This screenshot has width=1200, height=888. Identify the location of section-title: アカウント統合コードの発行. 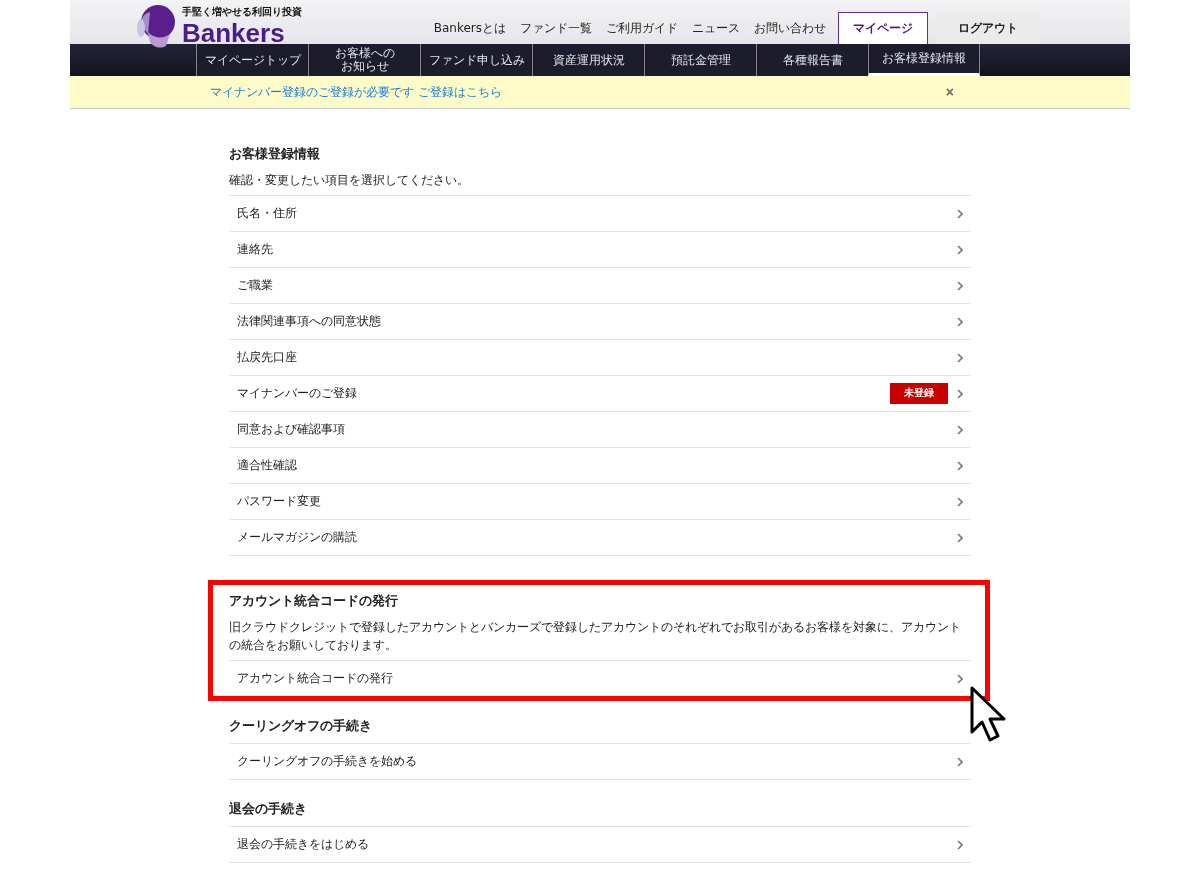
(314, 601).